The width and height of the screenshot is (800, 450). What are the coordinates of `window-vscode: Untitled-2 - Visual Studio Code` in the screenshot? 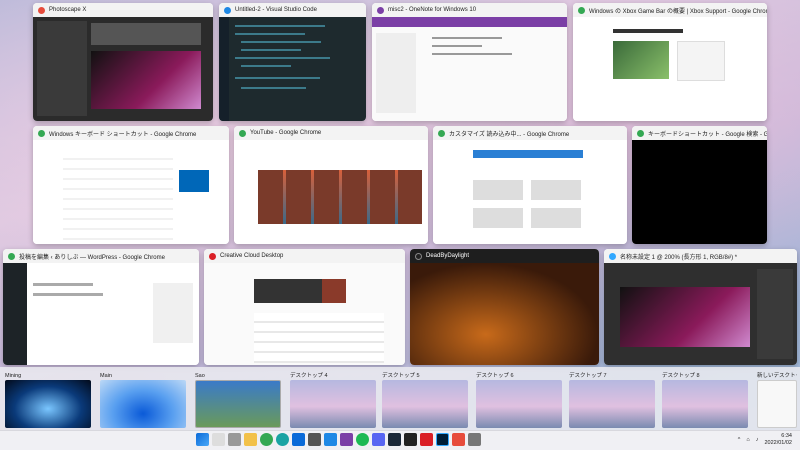 It's located at (292, 62).